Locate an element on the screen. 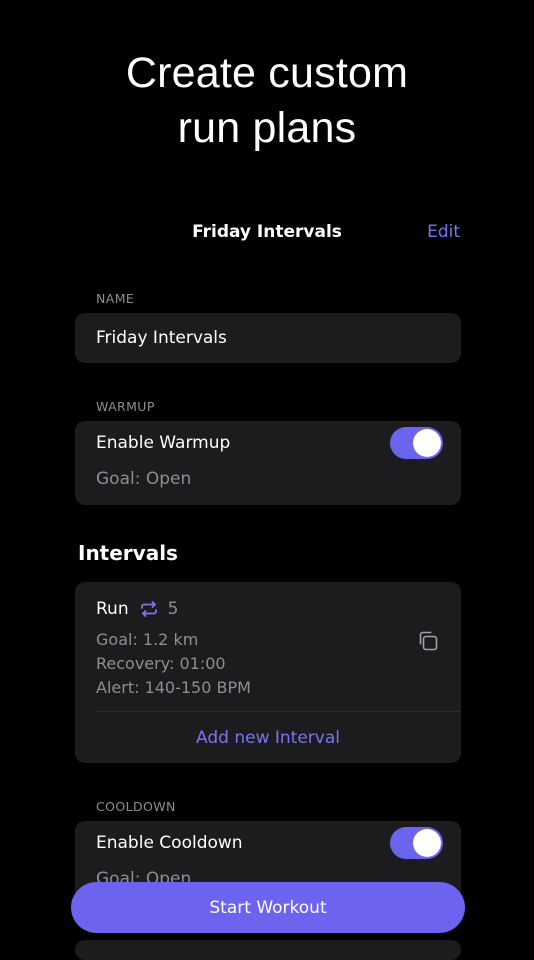 The width and height of the screenshot is (534, 960). interval-alert: Alert: 140-150 BPM is located at coordinates (173, 687).